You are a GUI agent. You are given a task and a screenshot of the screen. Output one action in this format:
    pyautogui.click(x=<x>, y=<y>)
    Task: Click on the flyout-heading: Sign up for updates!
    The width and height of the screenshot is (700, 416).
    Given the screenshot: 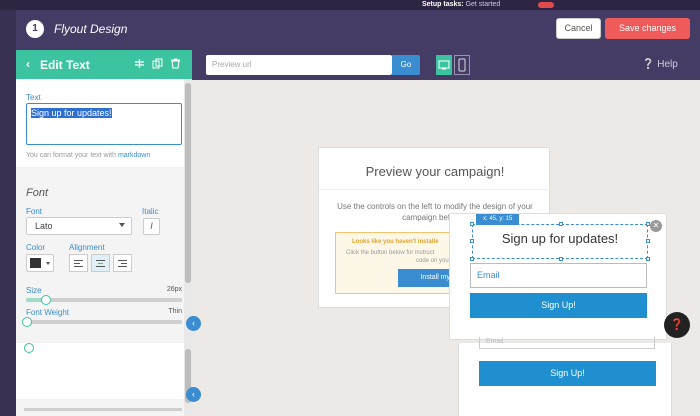 What is the action you would take?
    pyautogui.click(x=560, y=238)
    